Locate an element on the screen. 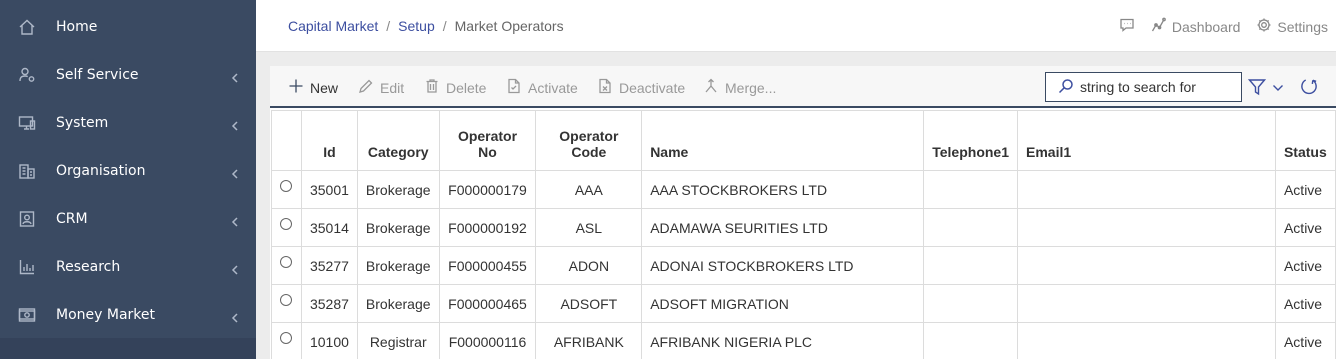 The image size is (1336, 359). settings-button: Settings is located at coordinates (1292, 26).